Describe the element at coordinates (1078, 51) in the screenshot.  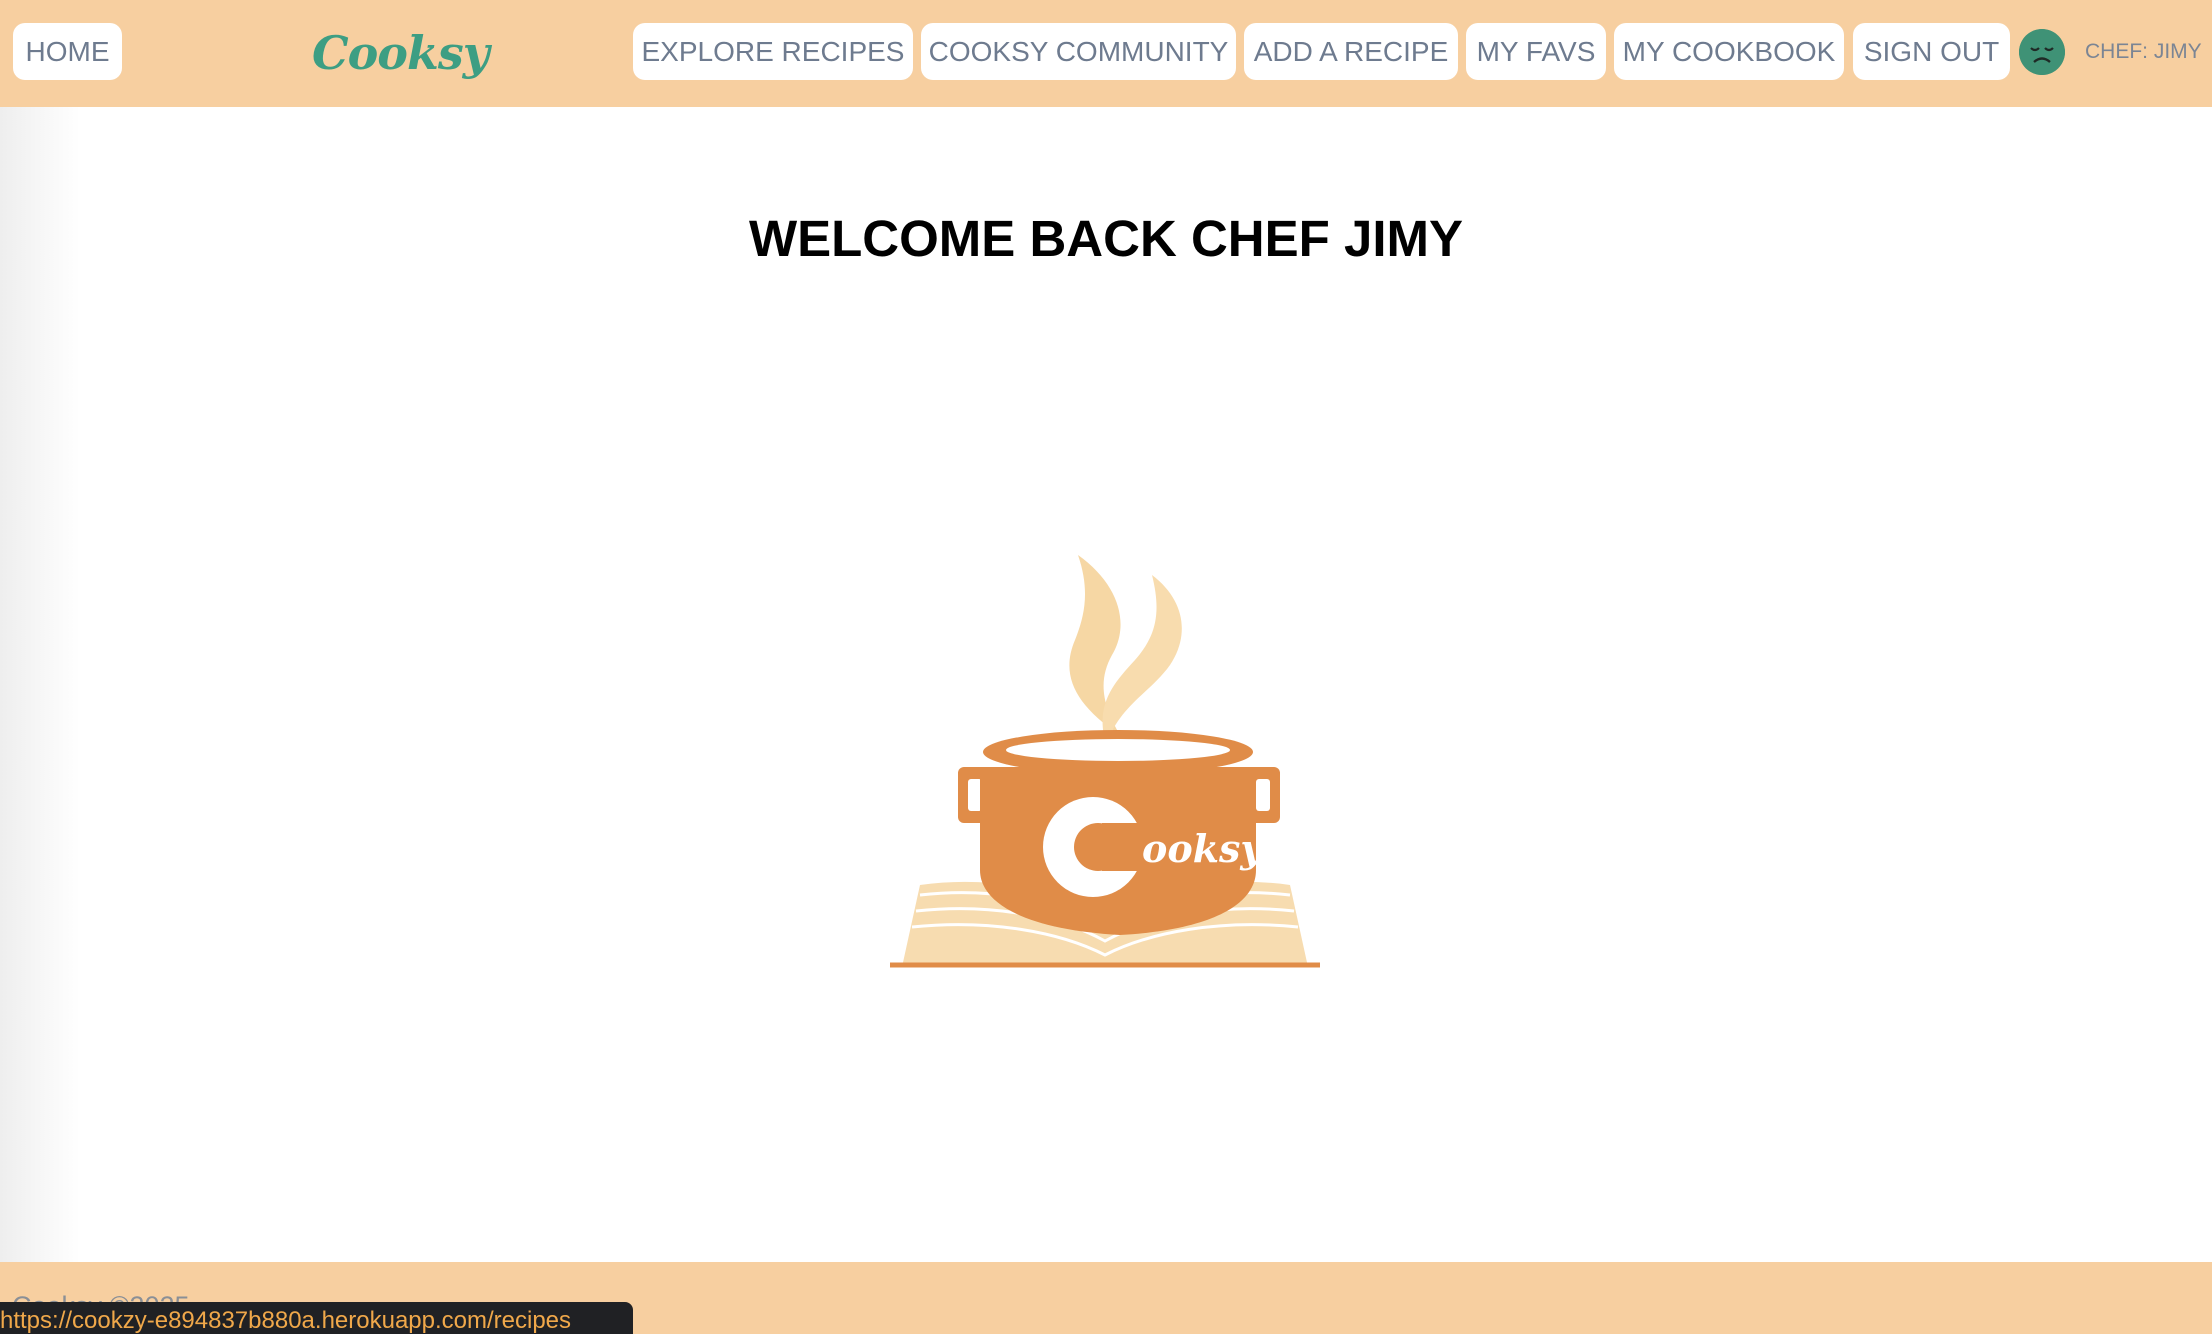
I see `nav-cooksy-community: COOKSY COMMUNITY` at that location.